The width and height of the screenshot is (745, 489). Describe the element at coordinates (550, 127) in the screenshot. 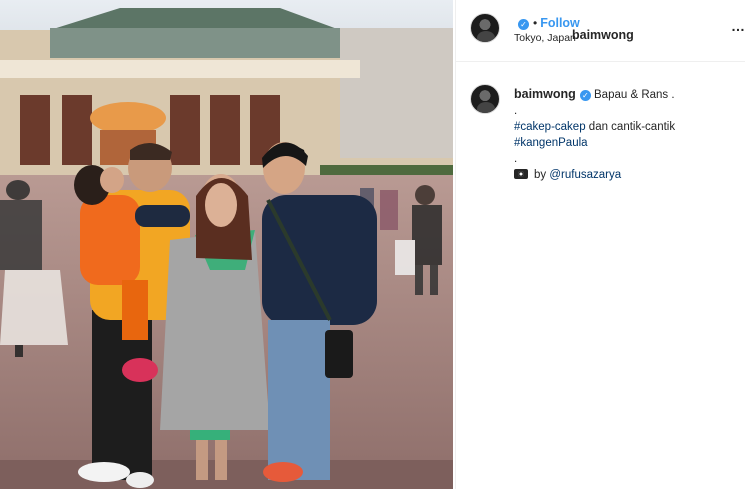

I see `hashtag-link: #cakep-cakep` at that location.